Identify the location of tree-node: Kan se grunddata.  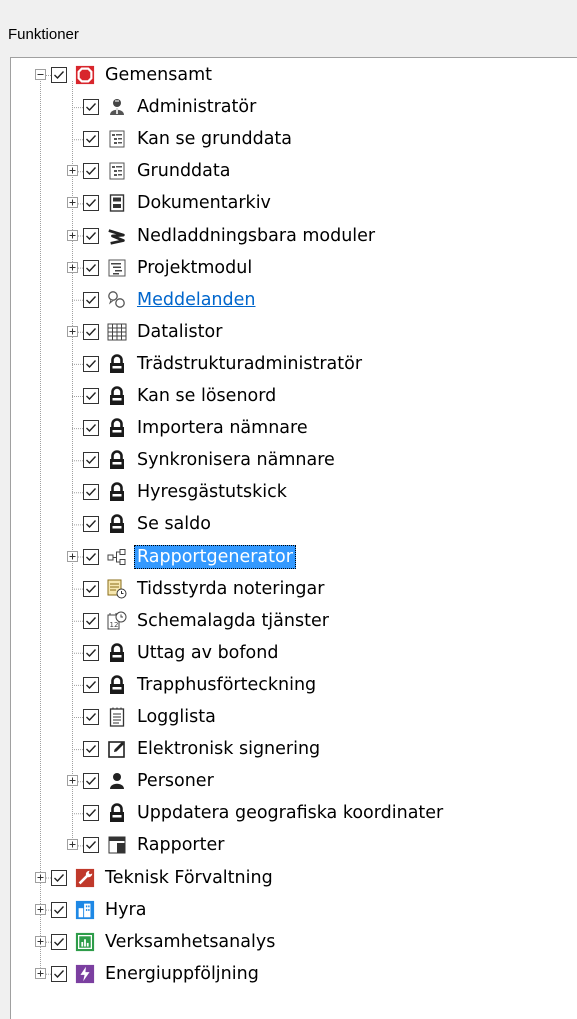
(291, 139).